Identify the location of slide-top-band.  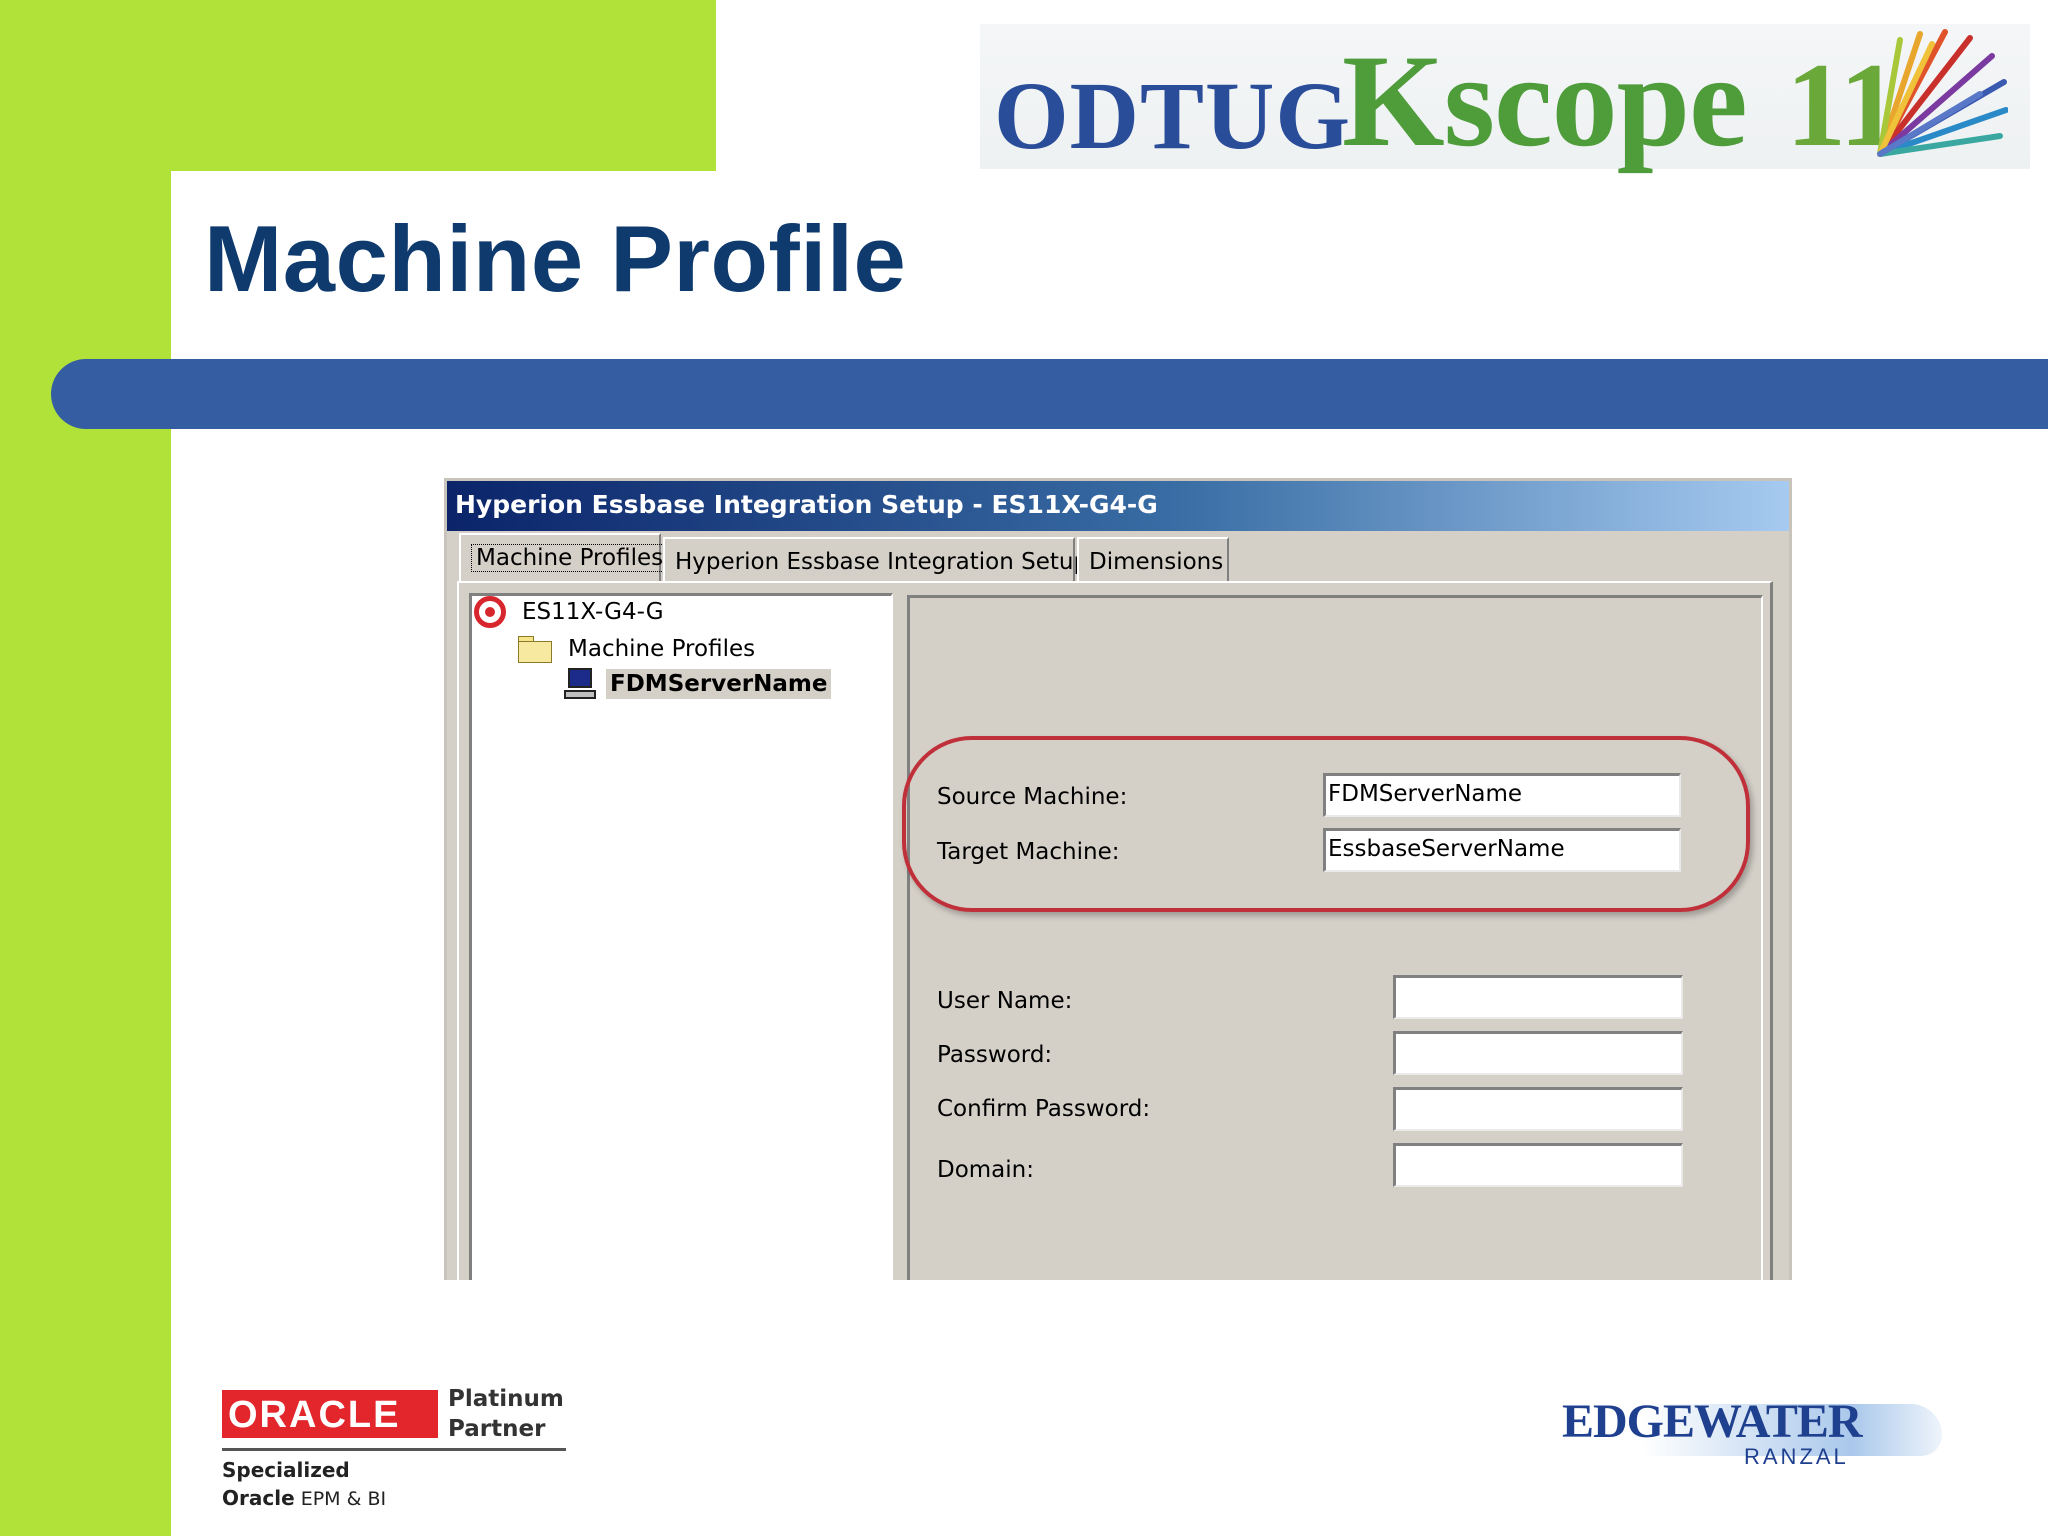
(358, 85).